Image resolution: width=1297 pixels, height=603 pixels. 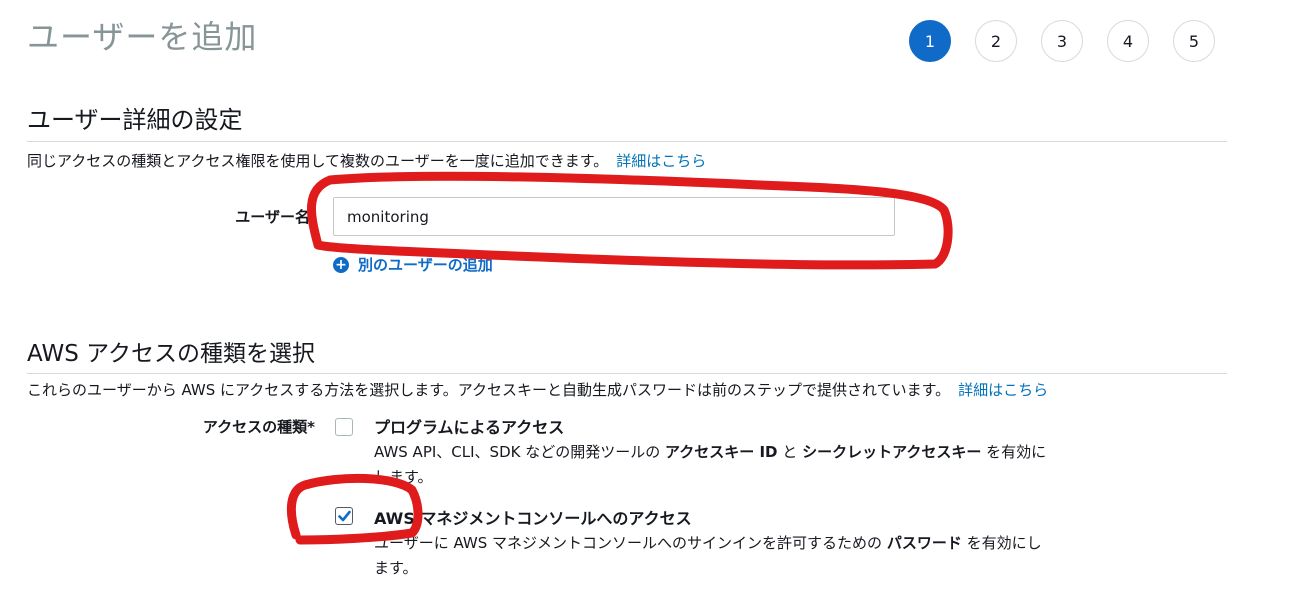 I want to click on wizard-steps: 1 2 3 4 5, so click(x=1074, y=41).